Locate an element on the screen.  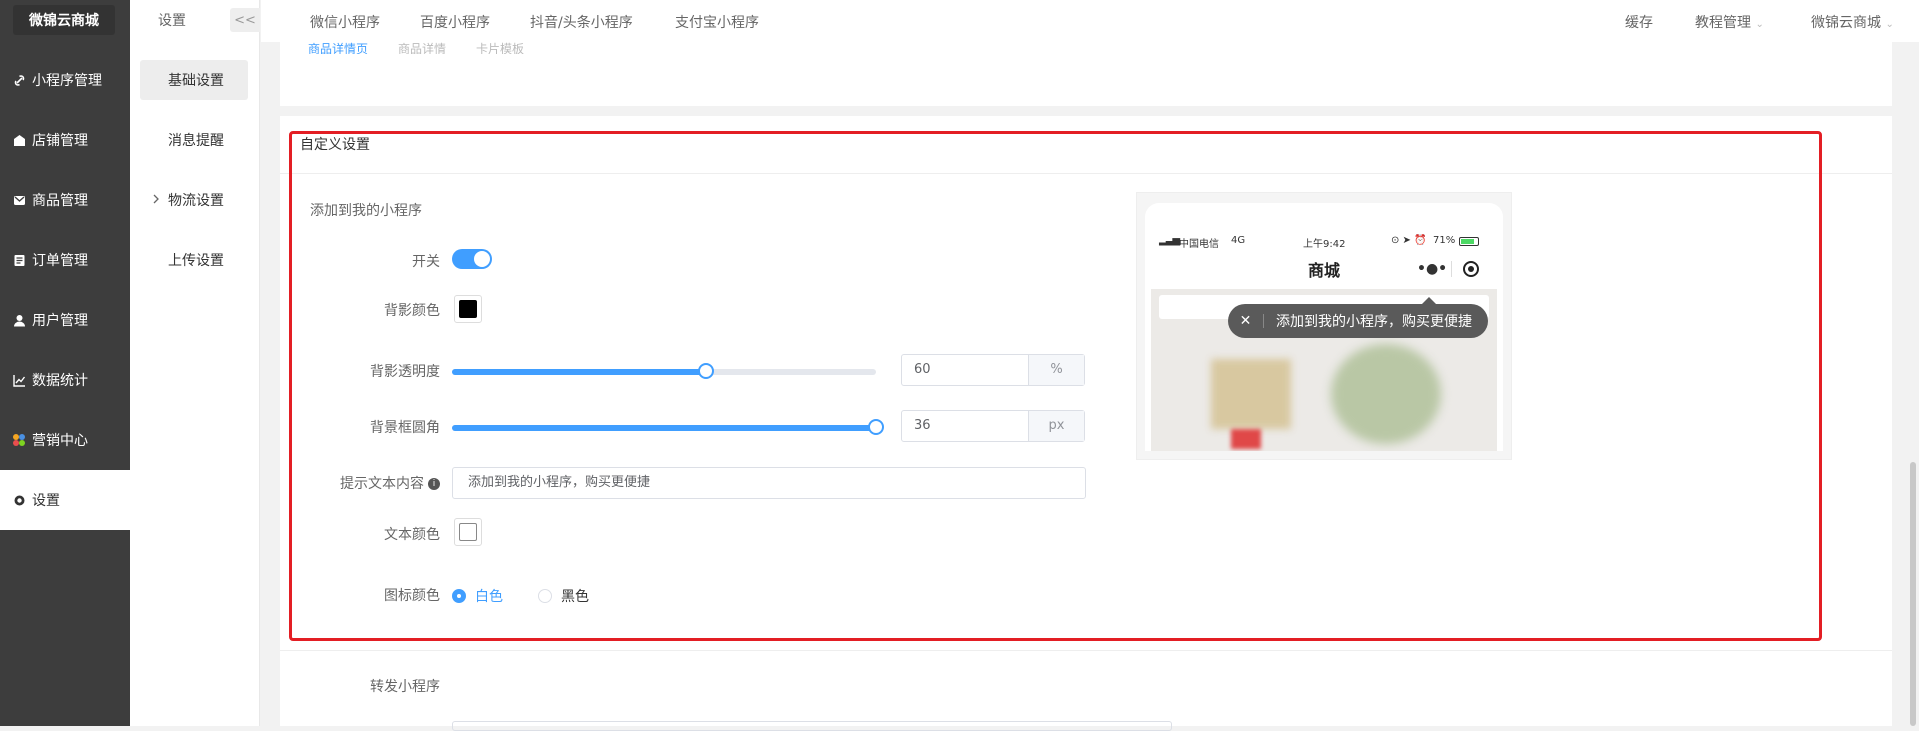
store-icon is located at coordinates (19, 140).